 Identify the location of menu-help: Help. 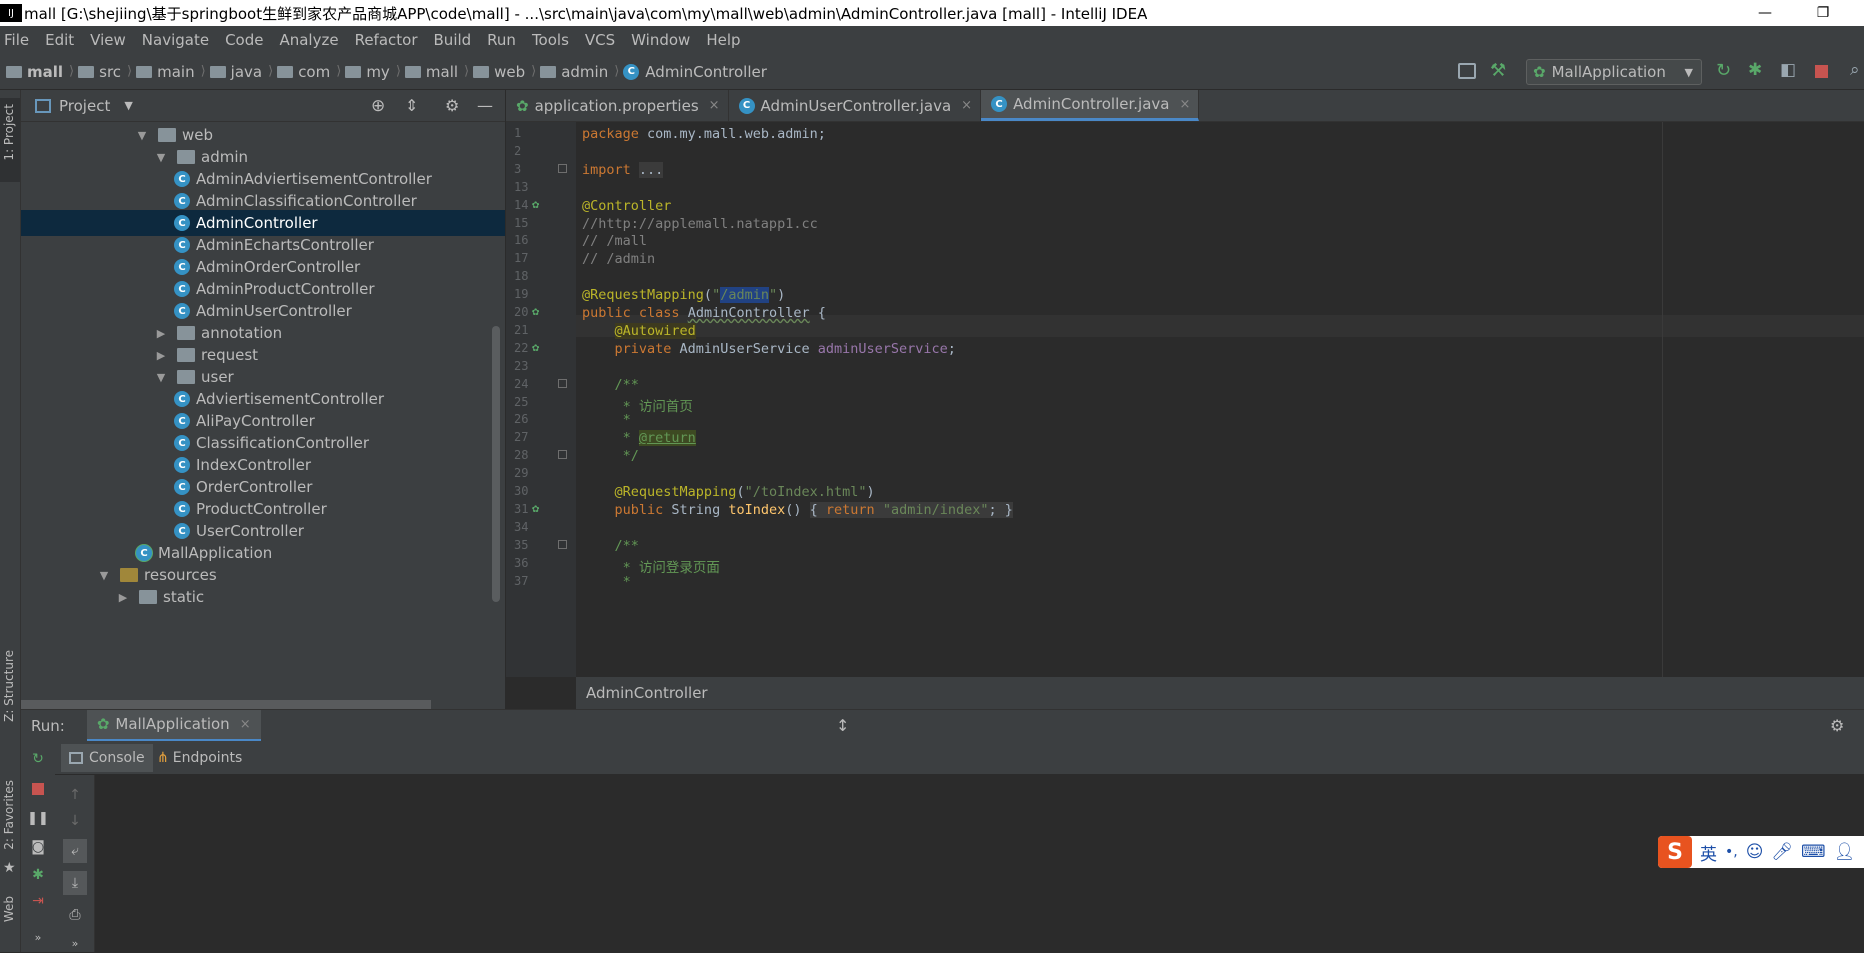
(723, 40).